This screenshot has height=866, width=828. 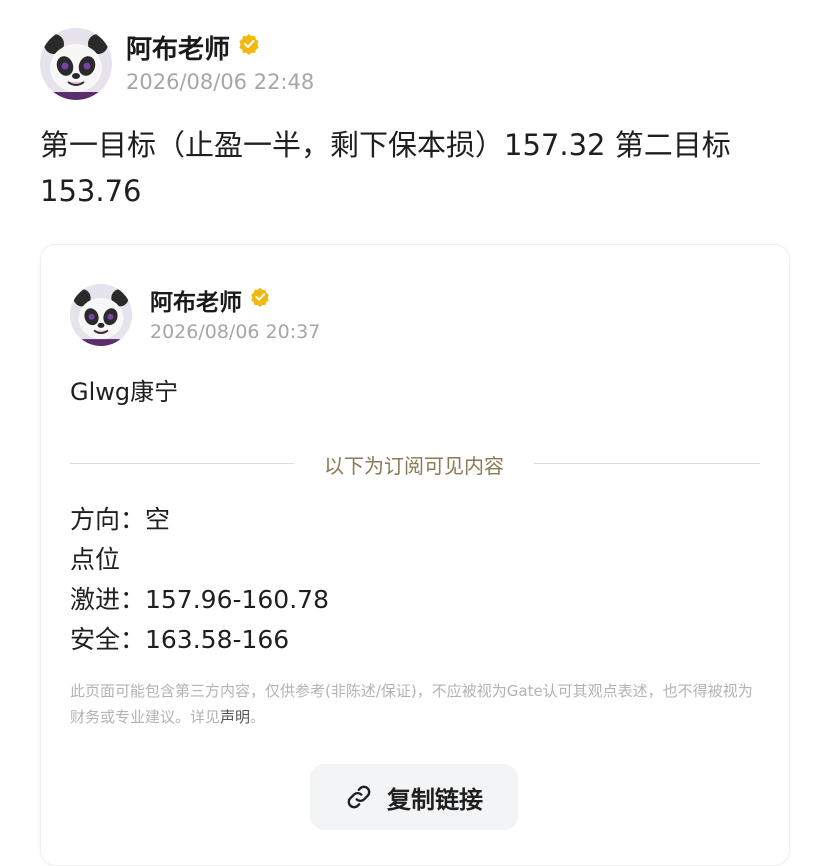 What do you see at coordinates (258, 717) in the screenshot?
I see `disclaimer-end: 。` at bounding box center [258, 717].